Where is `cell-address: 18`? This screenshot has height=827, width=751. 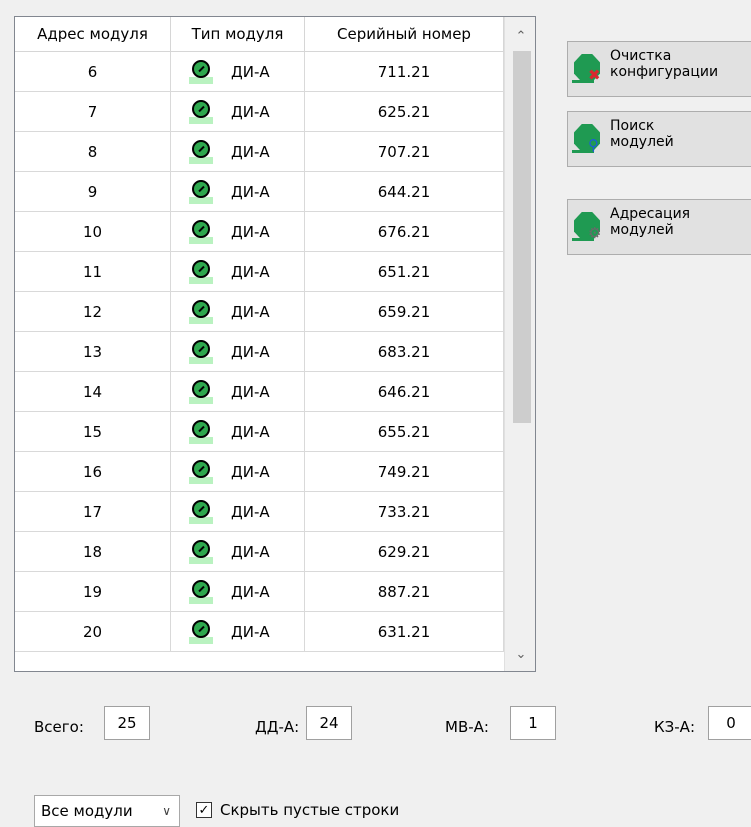 cell-address: 18 is located at coordinates (93, 551).